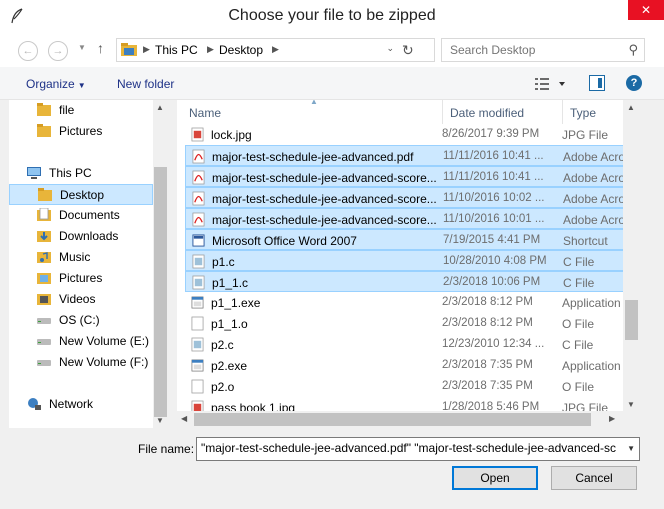  What do you see at coordinates (412, 302) in the screenshot?
I see `file-row: p1_1.exe 2/3/2018 8:12 PM Application` at bounding box center [412, 302].